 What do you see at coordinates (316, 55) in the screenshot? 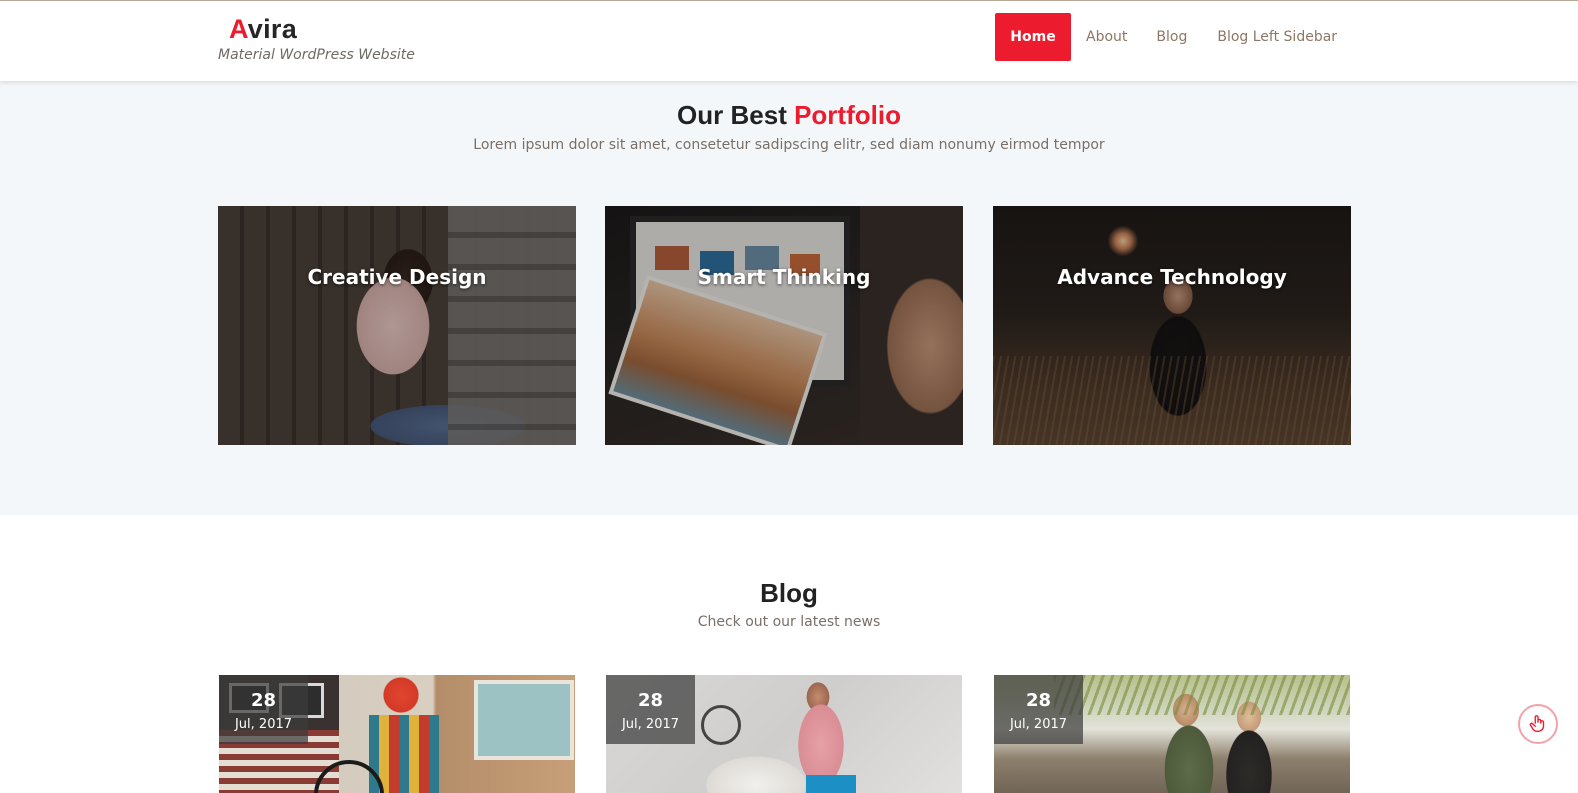
I see `site-tagline: Material WordPress Website` at bounding box center [316, 55].